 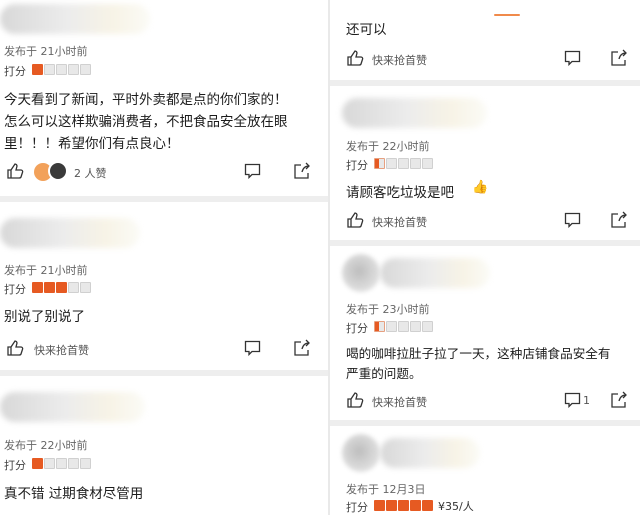 I want to click on like-count: 2 人赞, so click(x=90, y=173).